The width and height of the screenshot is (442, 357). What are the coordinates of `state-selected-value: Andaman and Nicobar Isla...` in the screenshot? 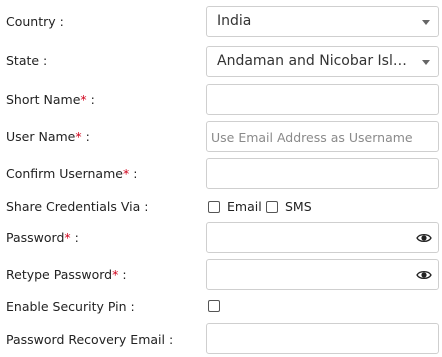 It's located at (315, 61).